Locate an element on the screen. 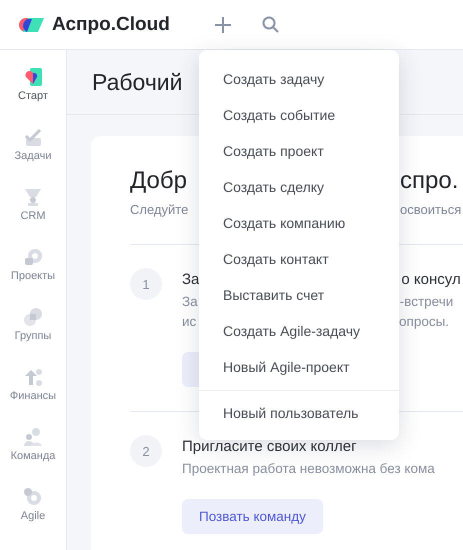  people-icon is located at coordinates (32, 437).